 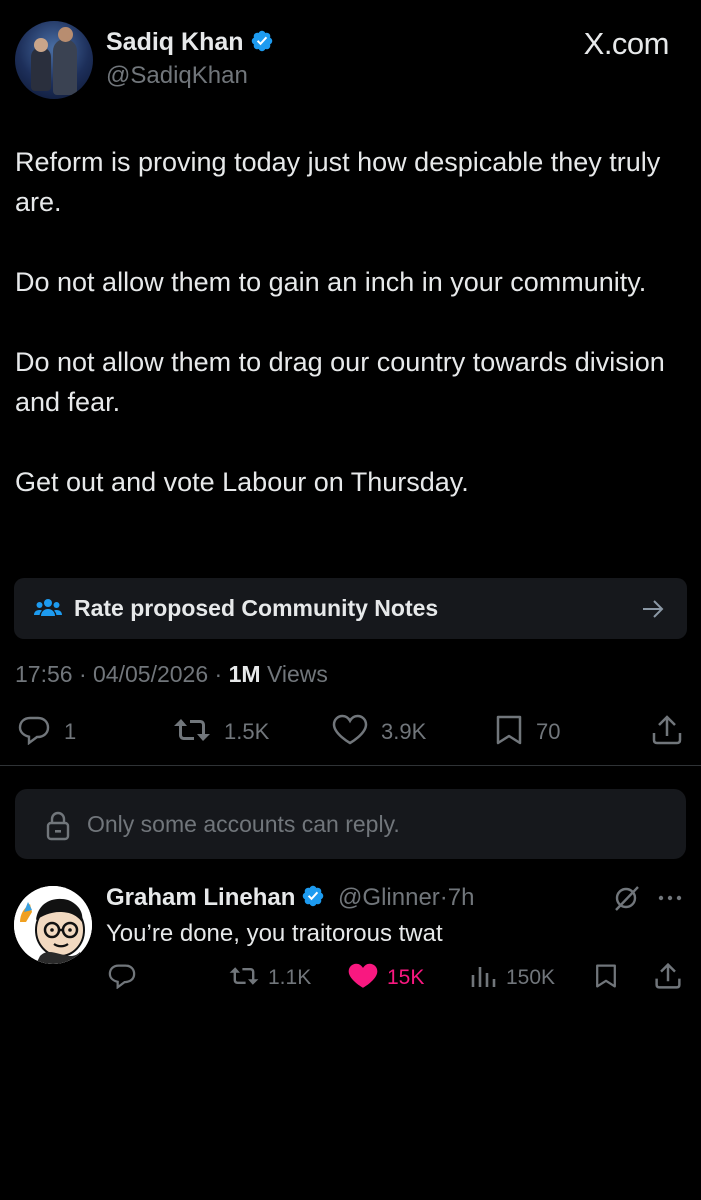 What do you see at coordinates (548, 731) in the screenshot?
I see `bookmark-count: 70` at bounding box center [548, 731].